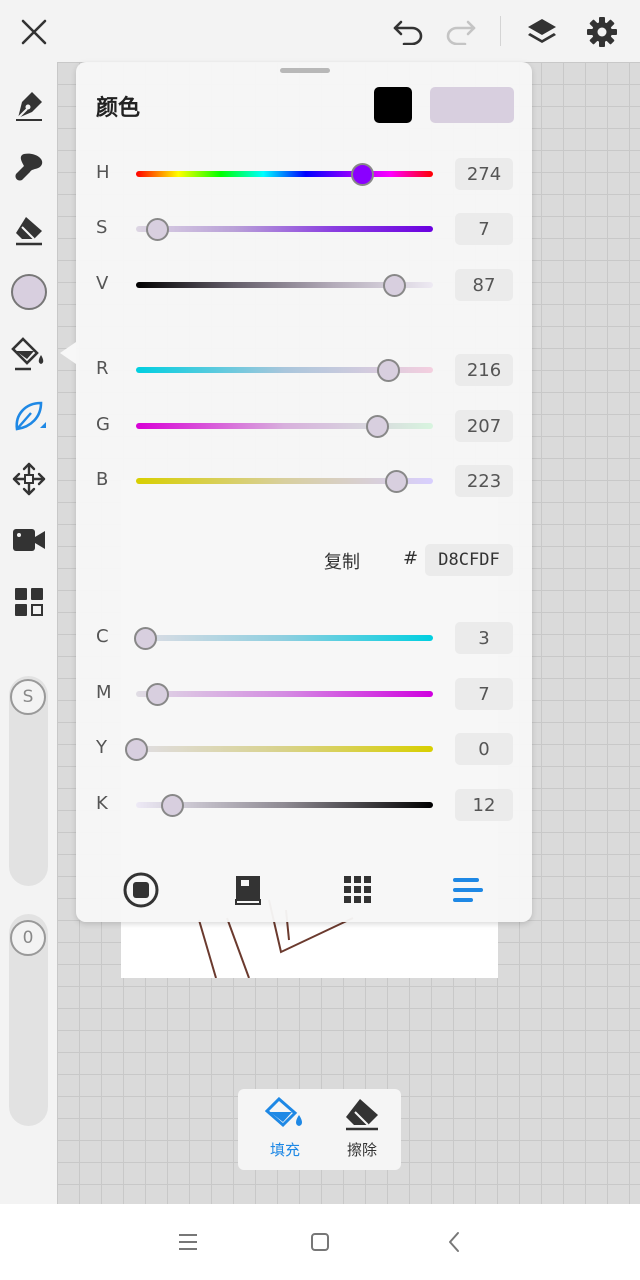 Image resolution: width=640 pixels, height=1280 pixels. I want to click on slider-label-b: B, so click(102, 479).